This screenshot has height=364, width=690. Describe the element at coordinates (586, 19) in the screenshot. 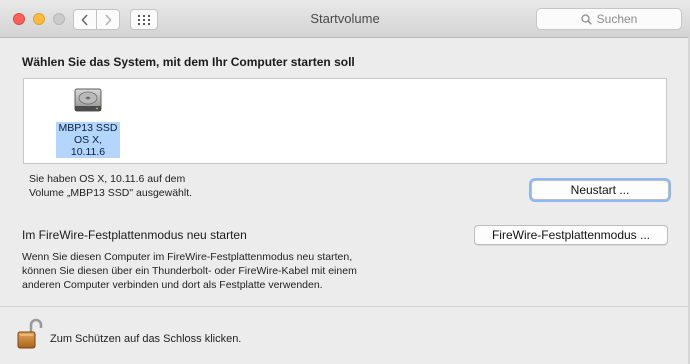

I see `search-icon` at that location.